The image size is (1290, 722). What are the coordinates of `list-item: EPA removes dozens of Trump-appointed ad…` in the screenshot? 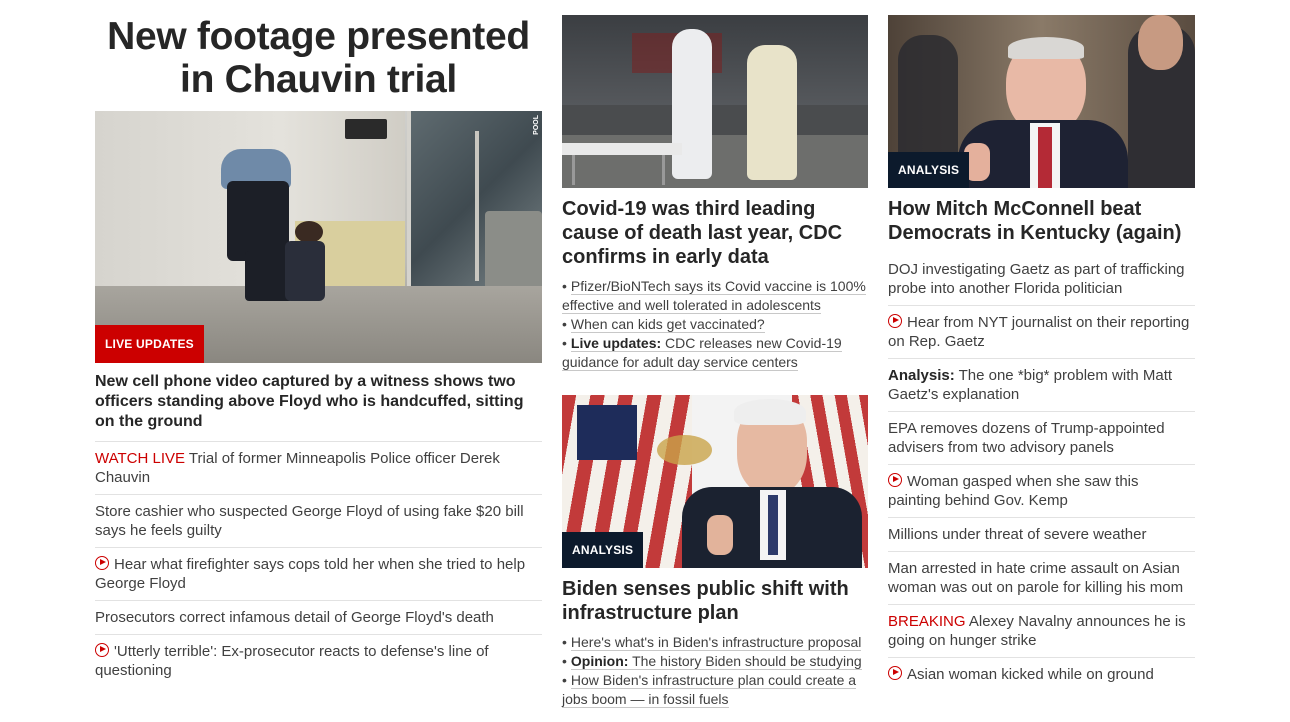 It's located at (1041, 438).